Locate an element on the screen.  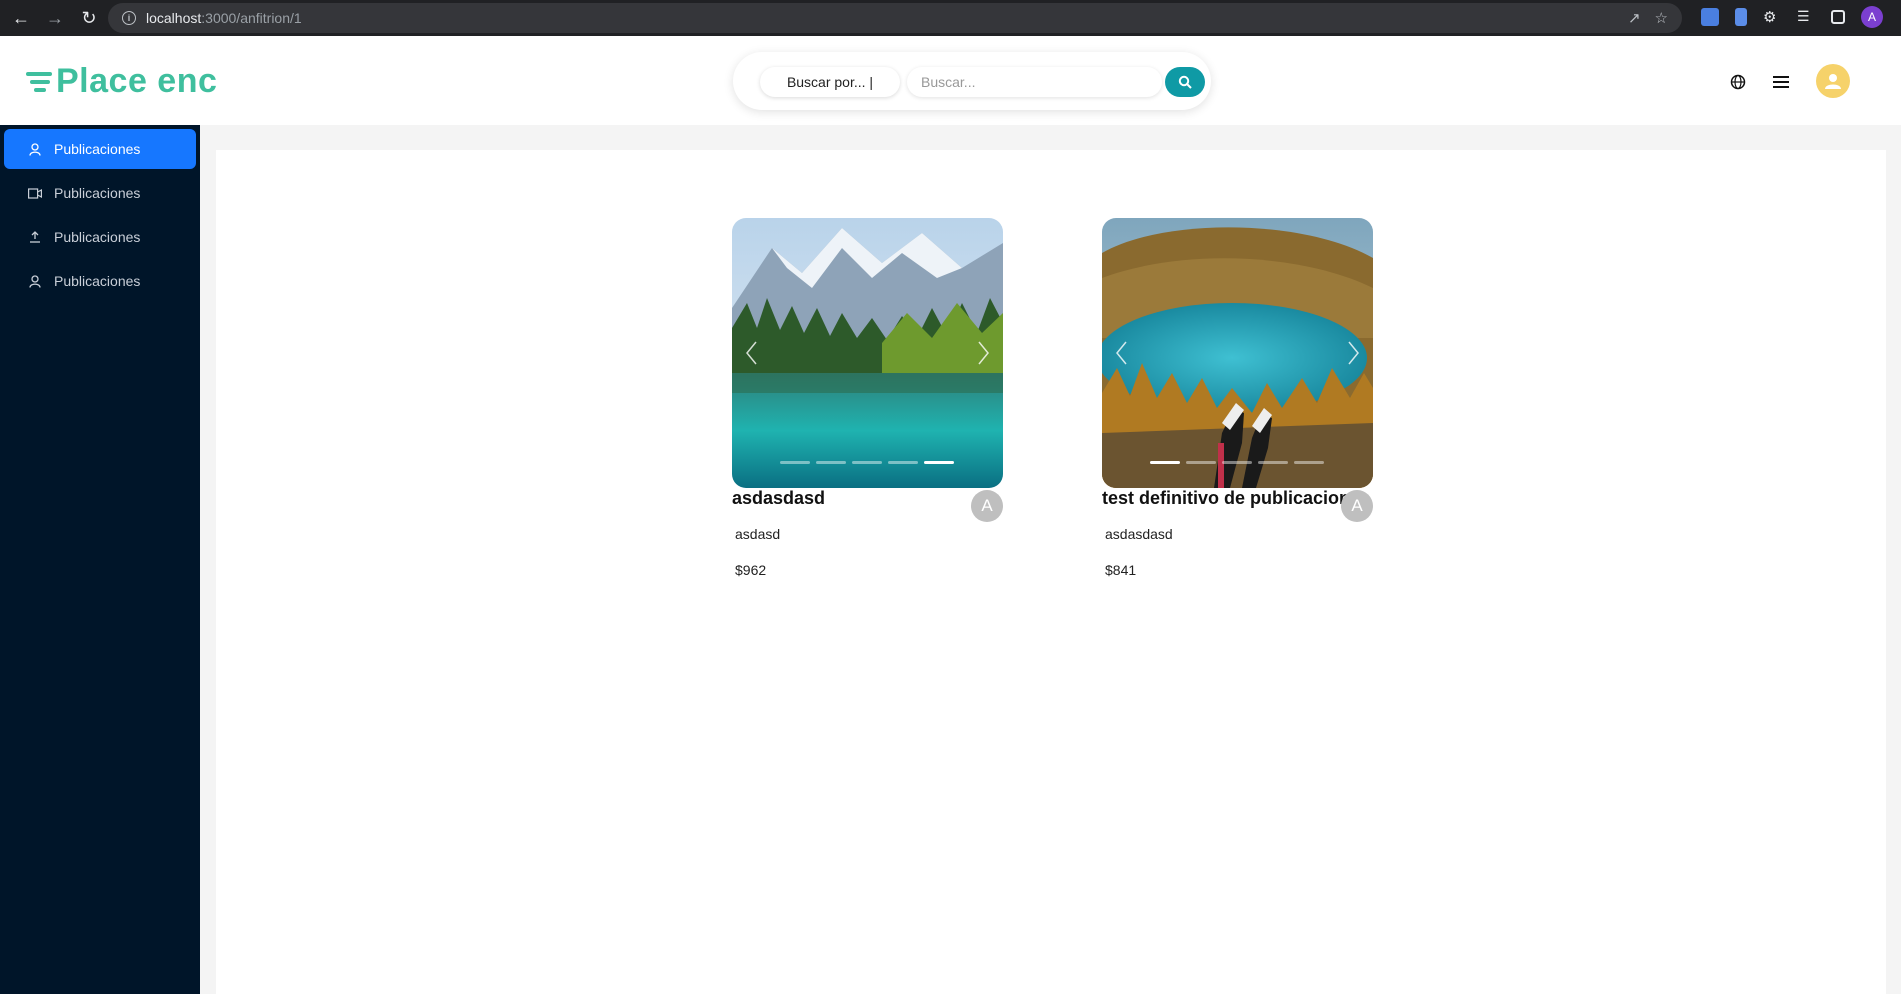
back-icon: ← is located at coordinates (21, 18).